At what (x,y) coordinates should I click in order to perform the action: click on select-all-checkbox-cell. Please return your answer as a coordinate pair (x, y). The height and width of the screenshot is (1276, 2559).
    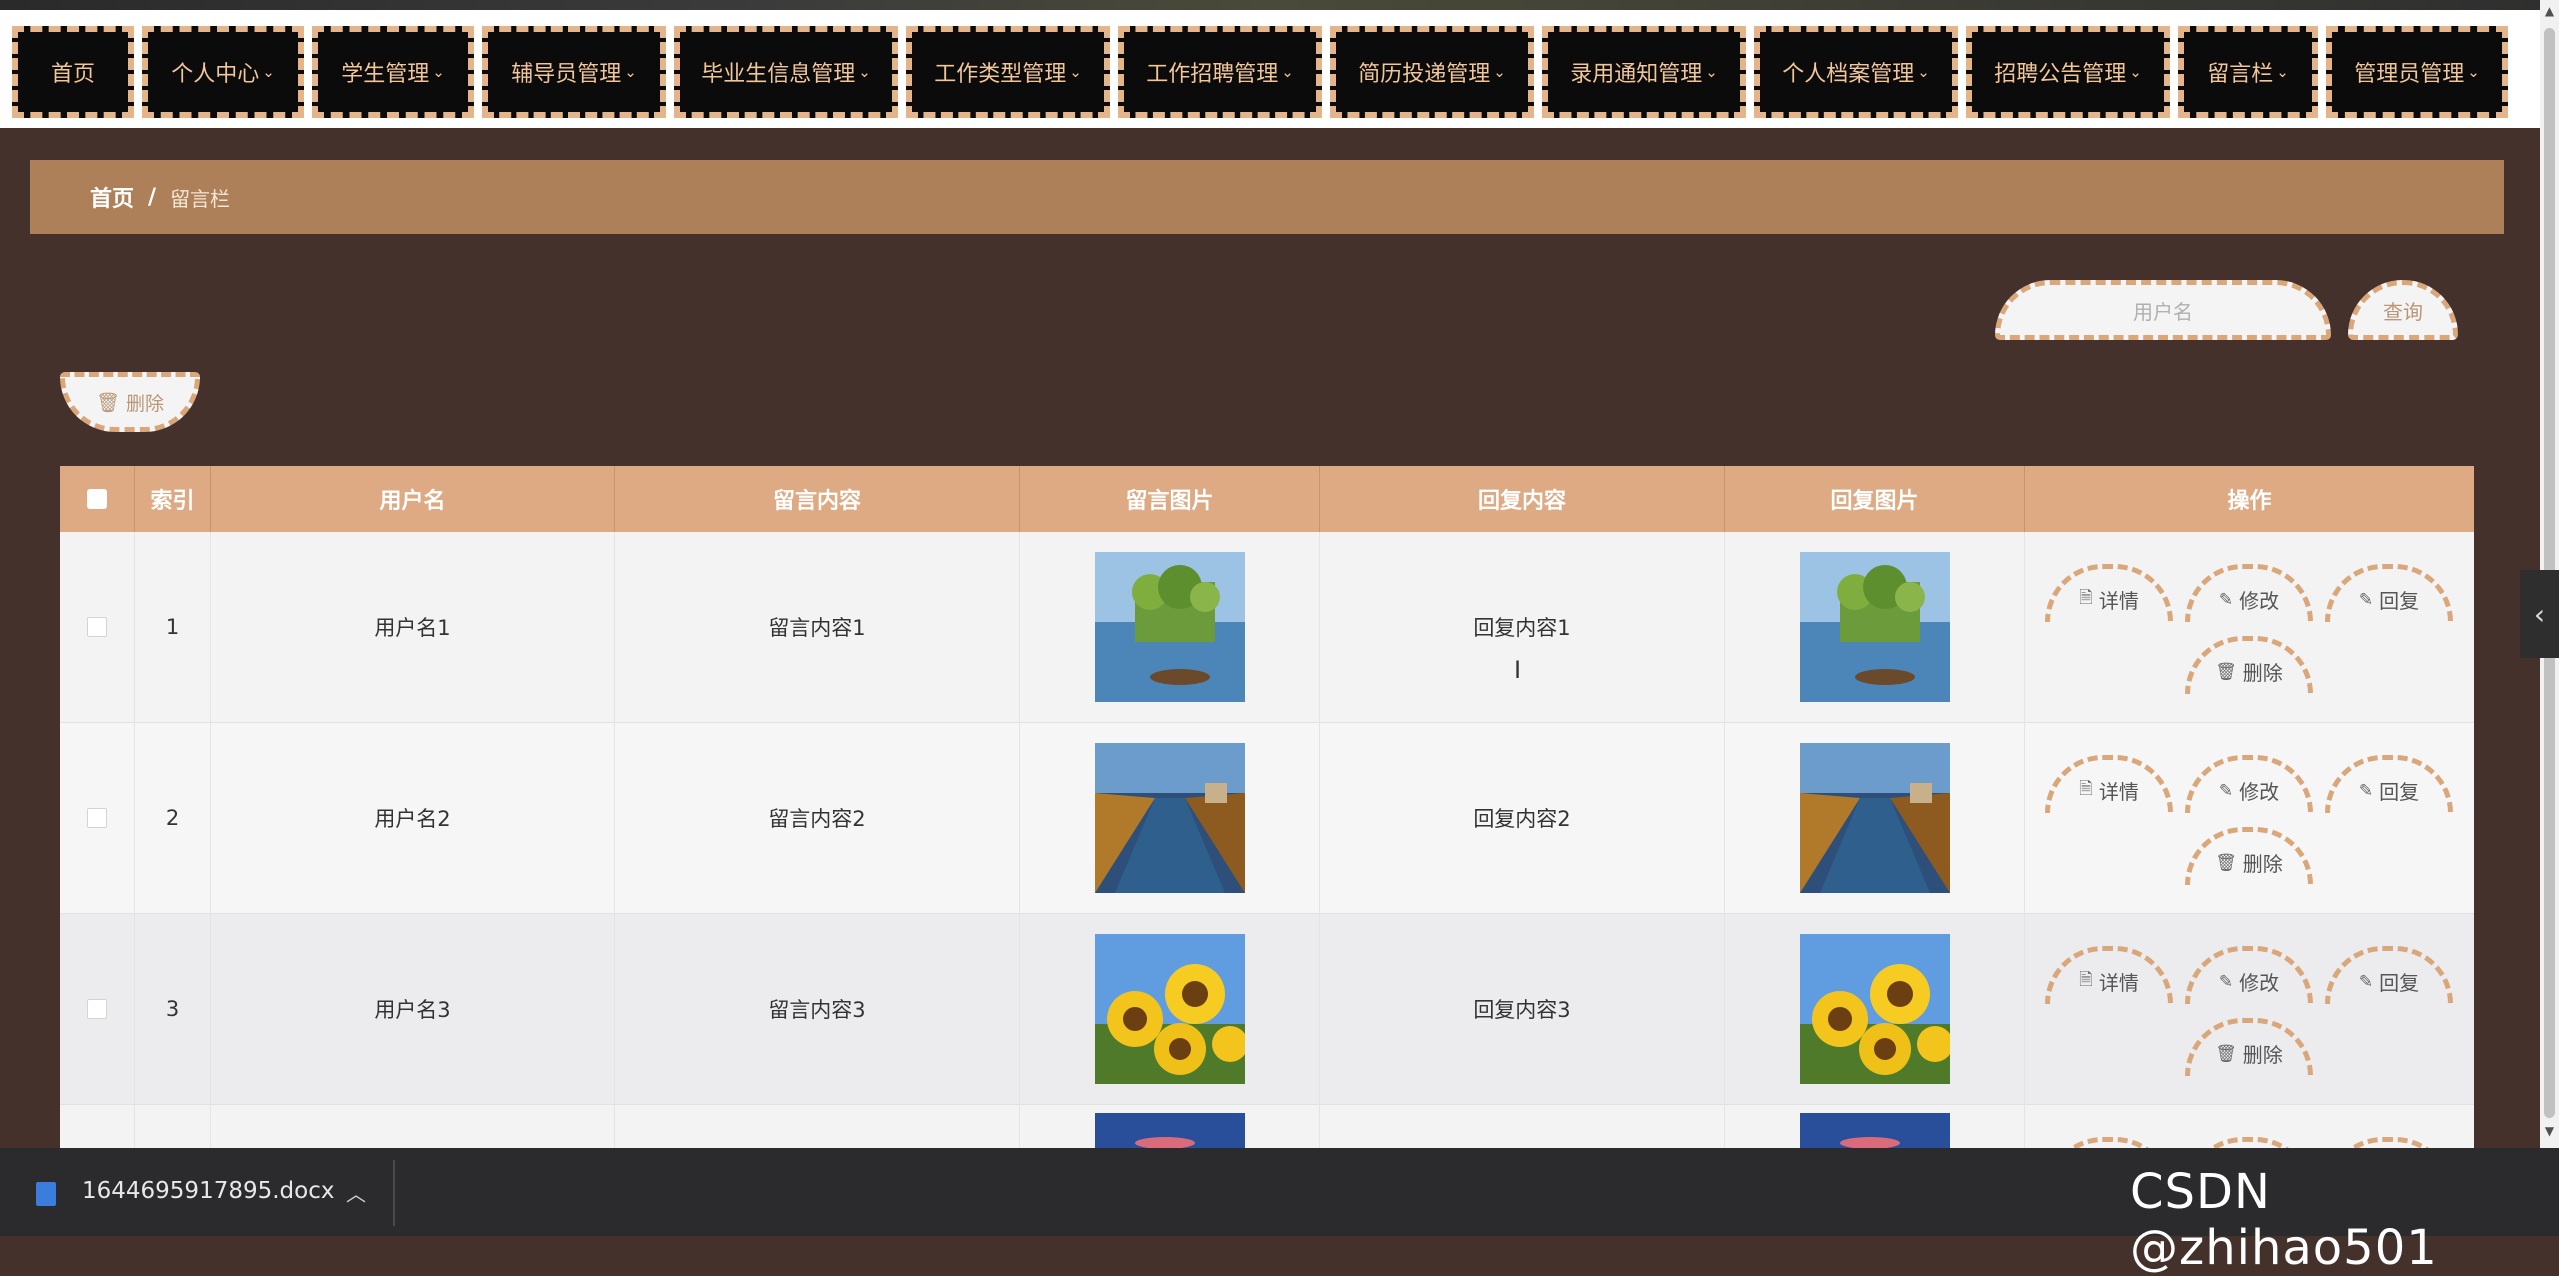
    Looking at the image, I should click on (97, 499).